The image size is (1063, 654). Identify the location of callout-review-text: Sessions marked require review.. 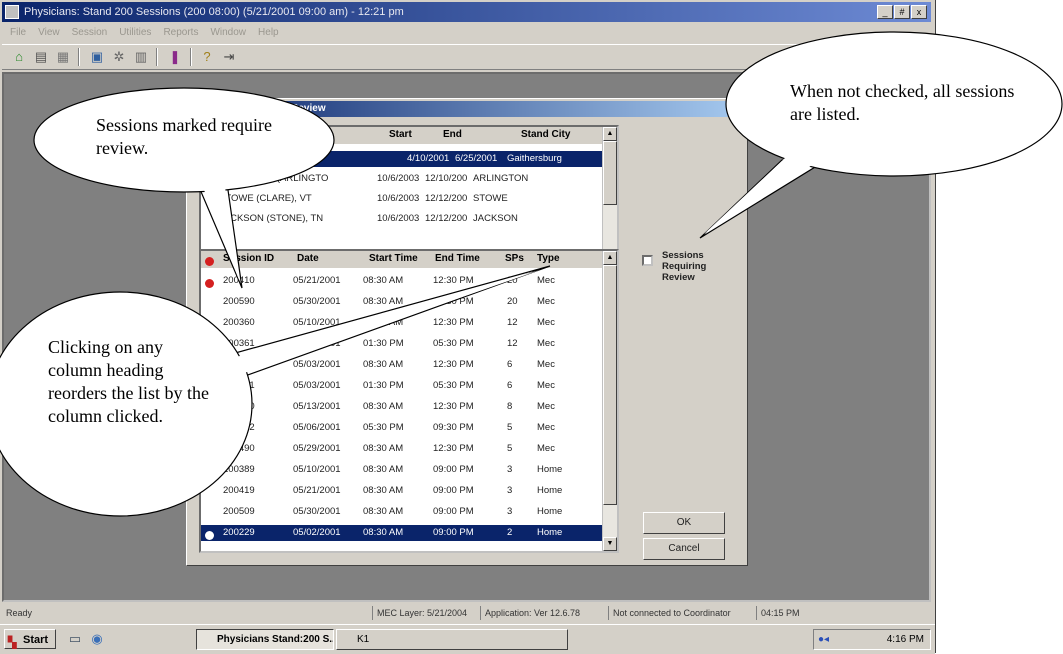
(184, 136).